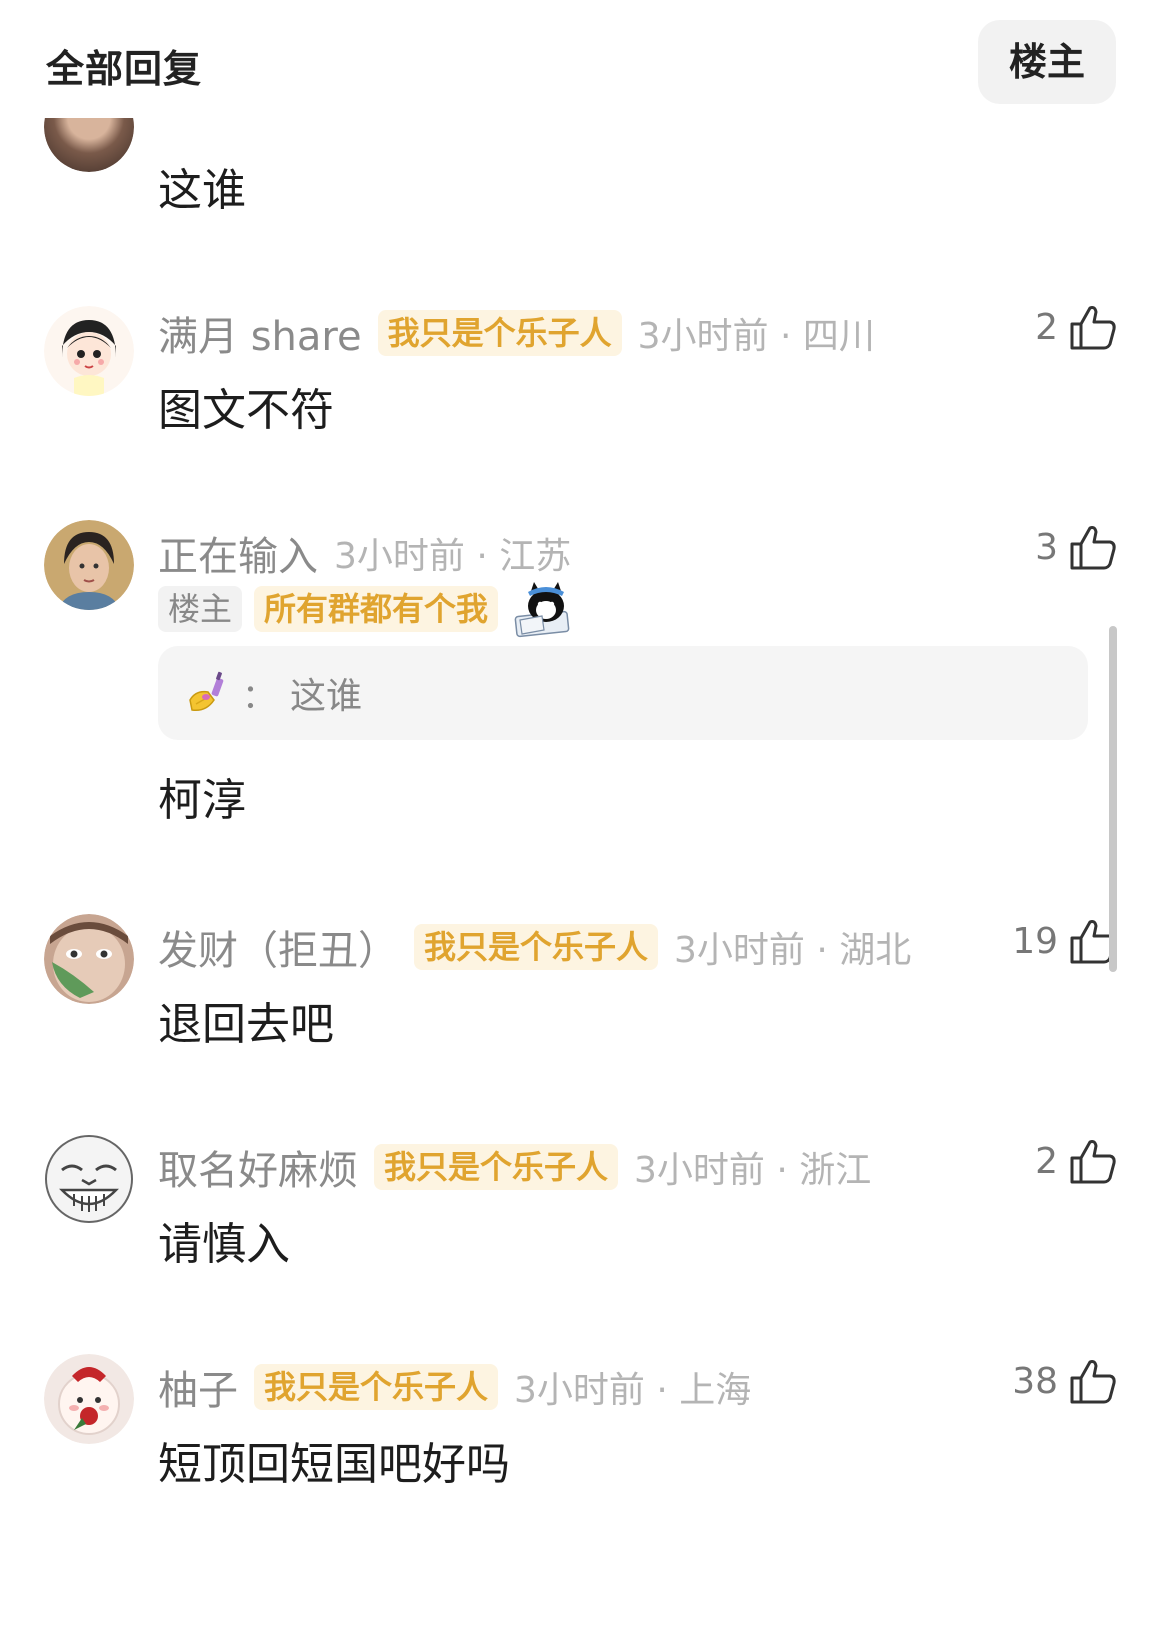 Image resolution: width=1170 pixels, height=1627 pixels. Describe the element at coordinates (238, 553) in the screenshot. I see `username: 正在输入` at that location.